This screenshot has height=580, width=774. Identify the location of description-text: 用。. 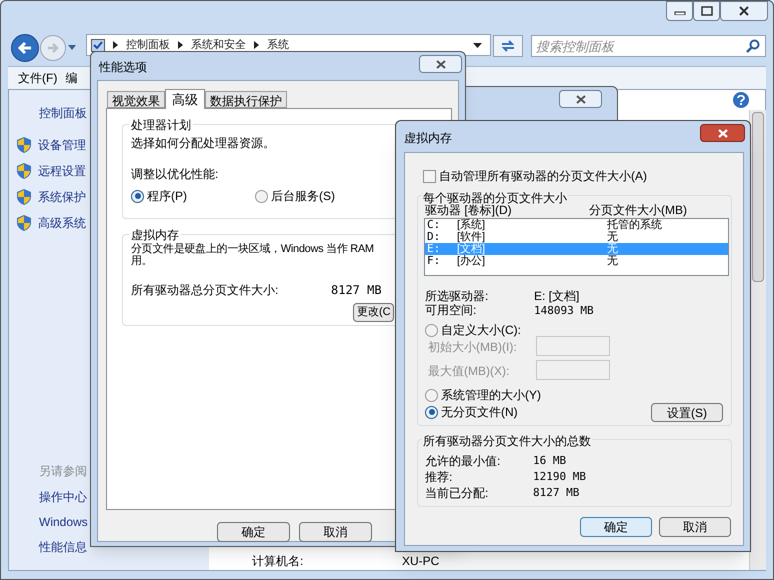
(142, 261).